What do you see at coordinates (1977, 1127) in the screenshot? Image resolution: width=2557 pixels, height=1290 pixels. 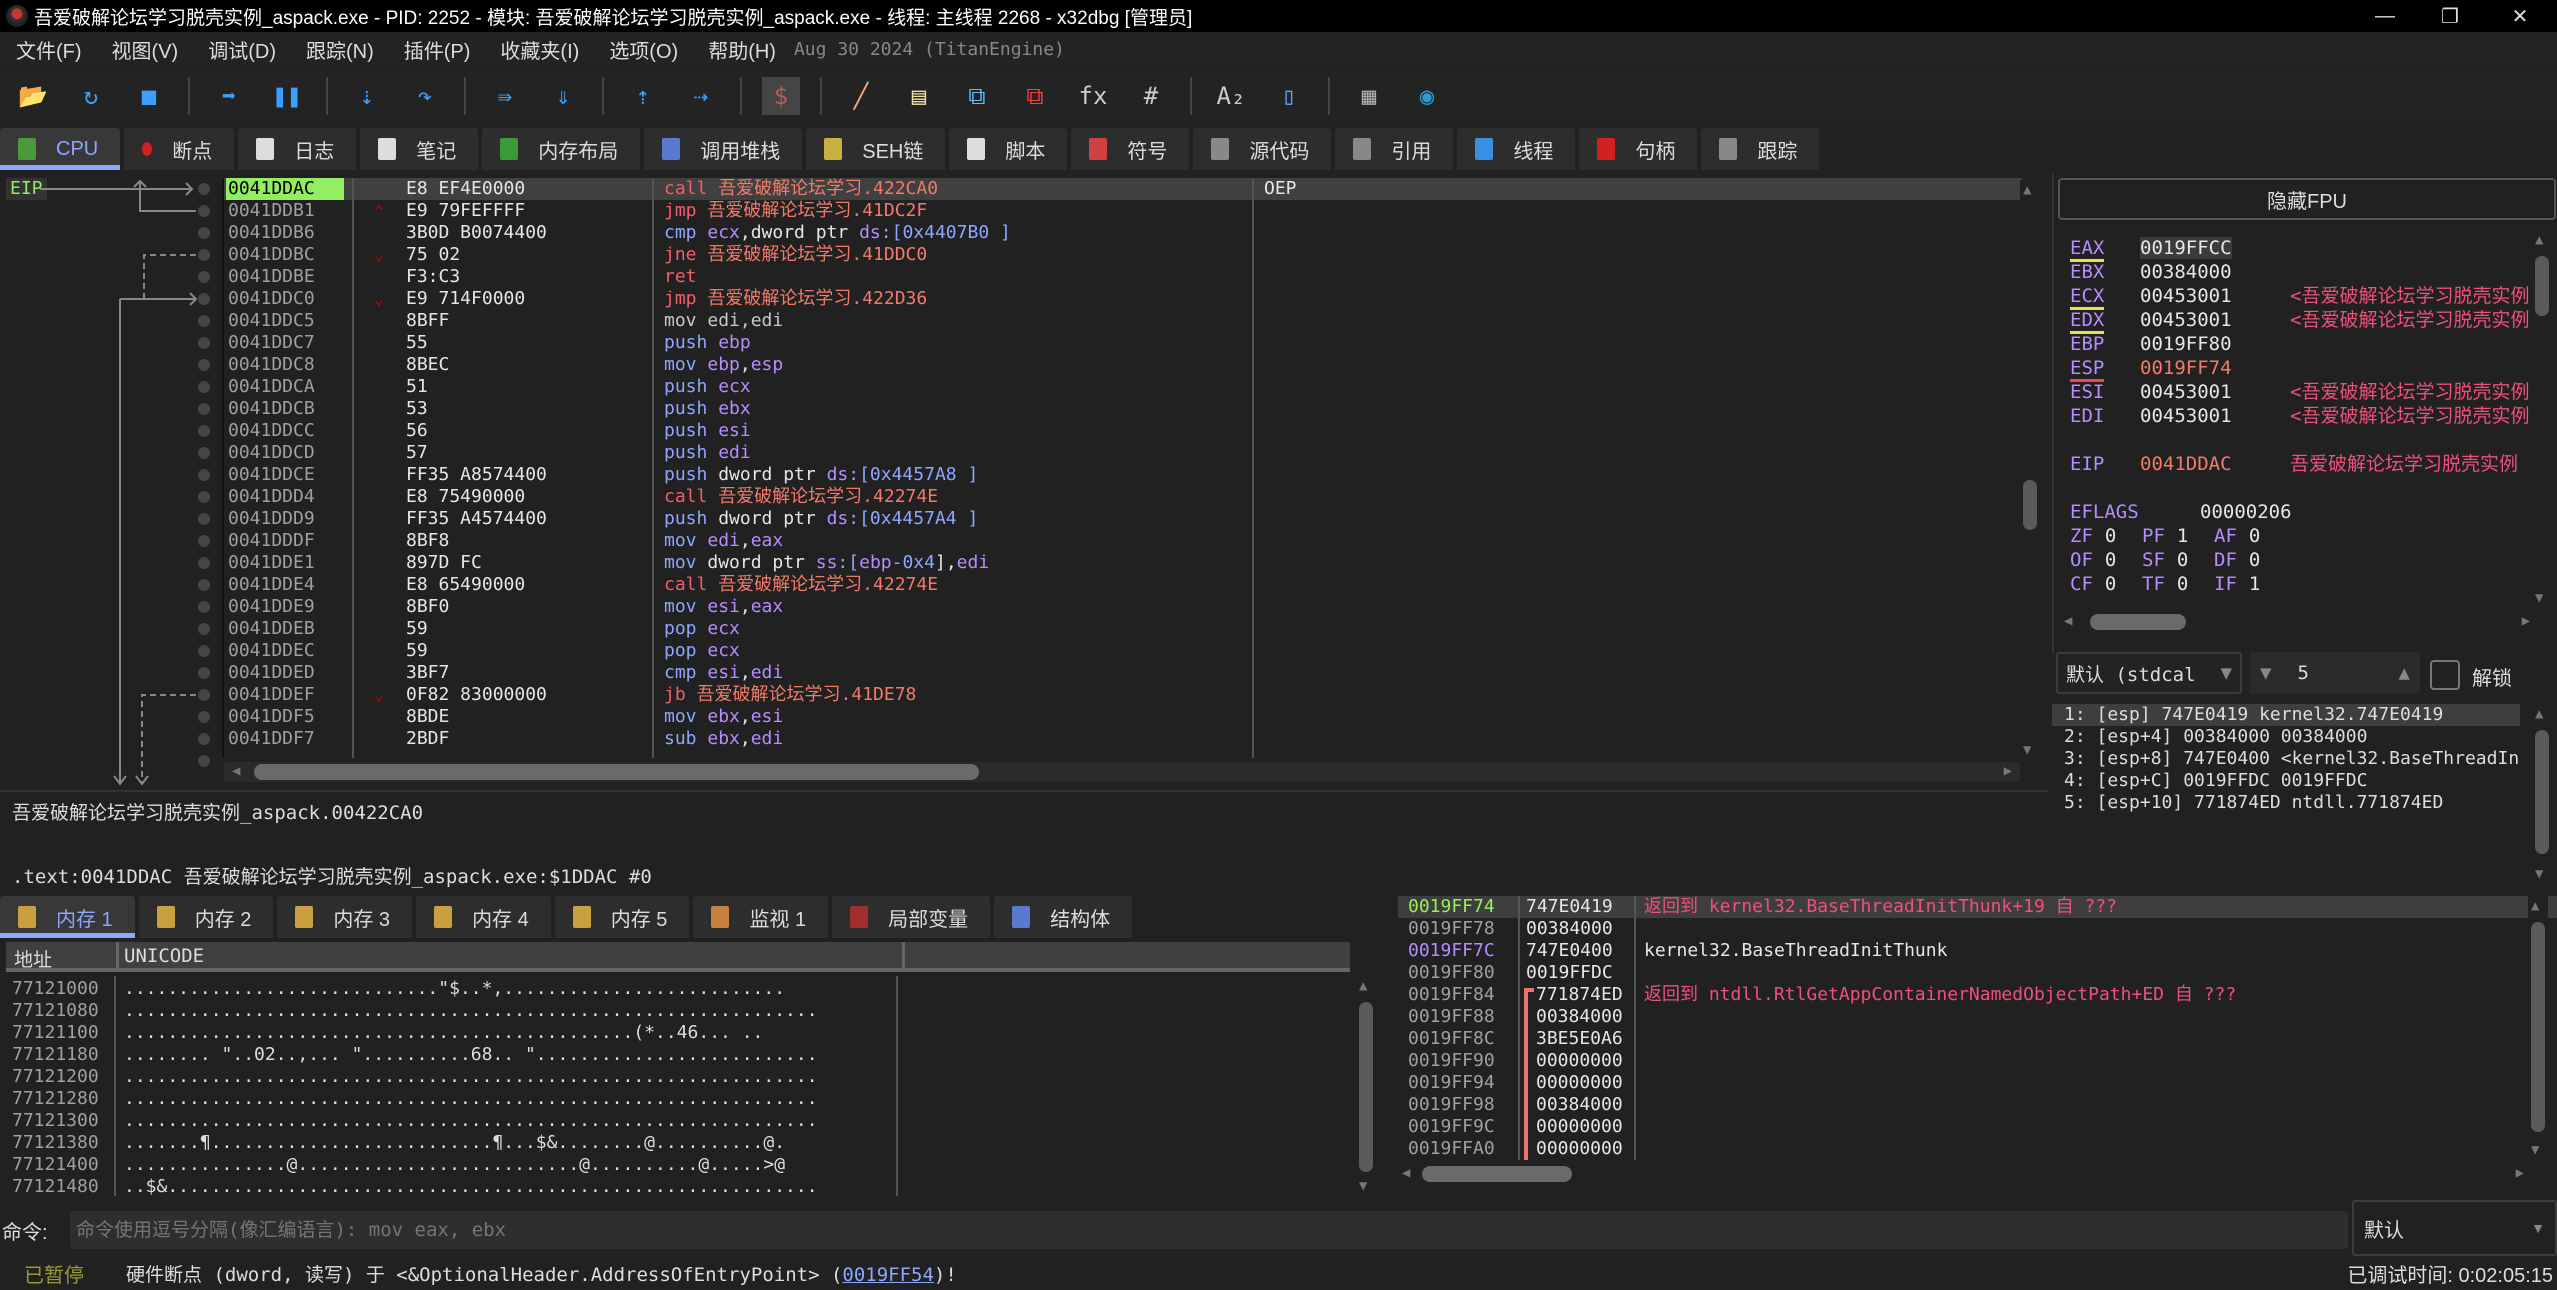 I see `stack-row: 0019FF9C 00000000` at bounding box center [1977, 1127].